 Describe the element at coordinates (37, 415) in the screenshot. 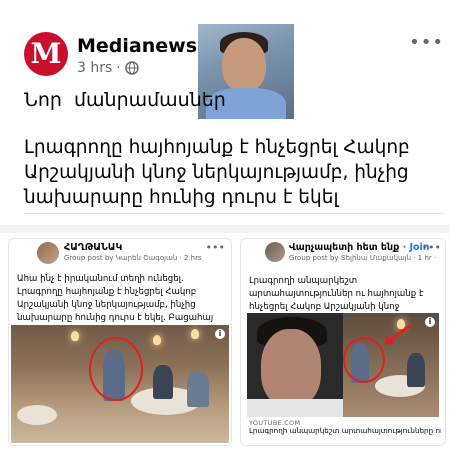

I see `table` at that location.